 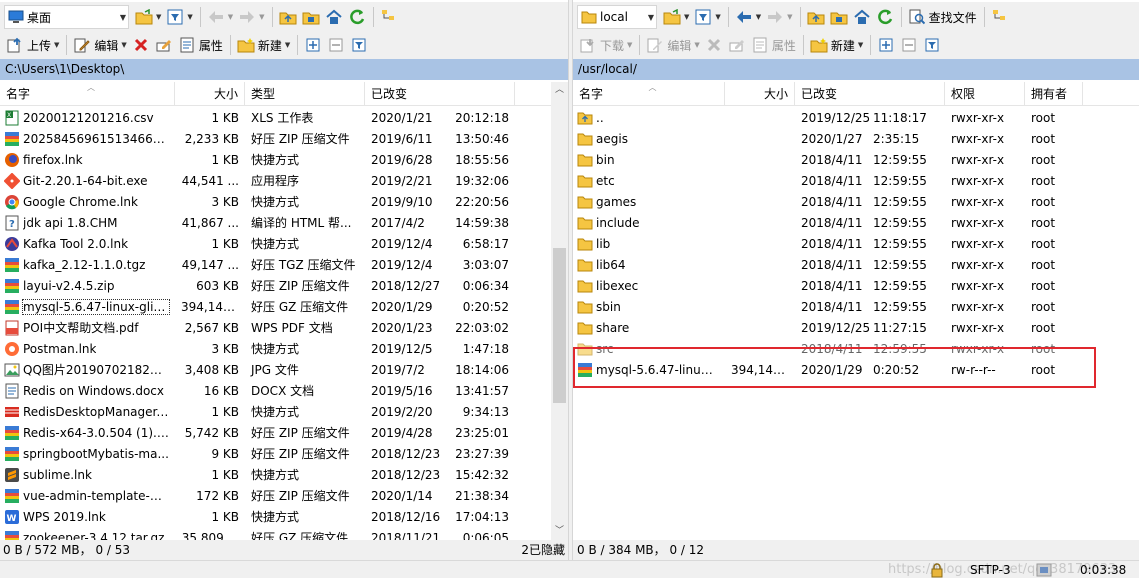 What do you see at coordinates (275, 348) in the screenshot?
I see `file-row: Postman.lnk 3 KB 快捷方式 2019/12/5 1:47:18` at bounding box center [275, 348].